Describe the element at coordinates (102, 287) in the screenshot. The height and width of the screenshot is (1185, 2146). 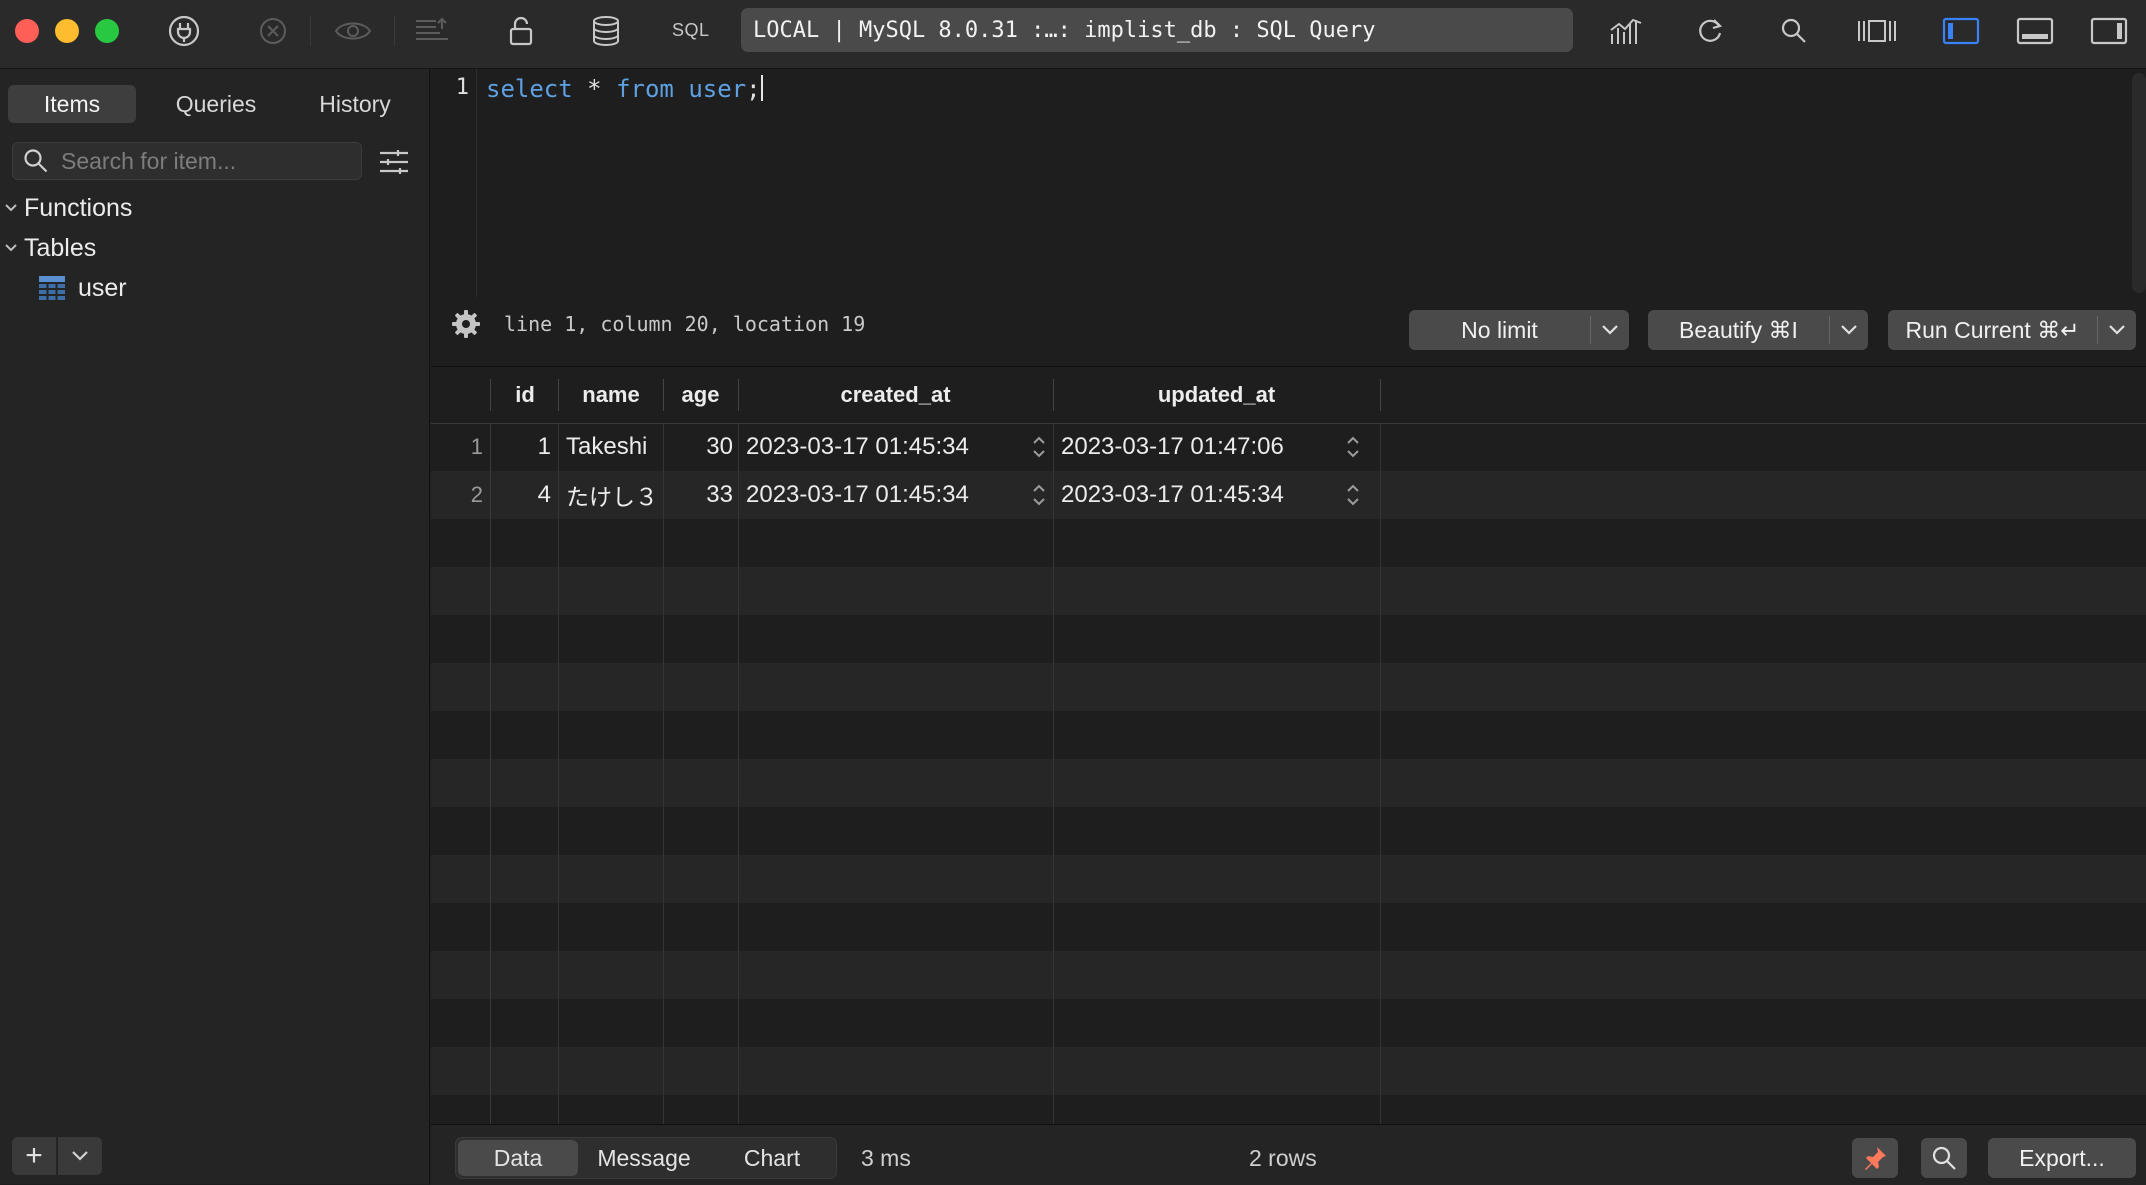
I see `tree-label-user: user` at that location.